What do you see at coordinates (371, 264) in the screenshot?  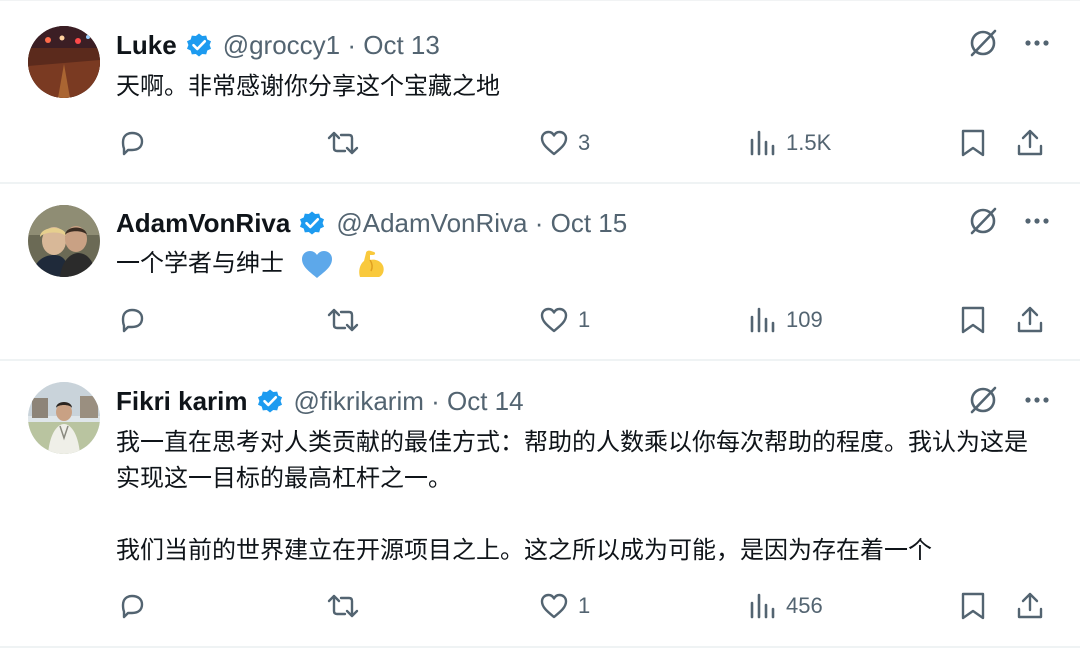 I see `flexed-biceps-icon` at bounding box center [371, 264].